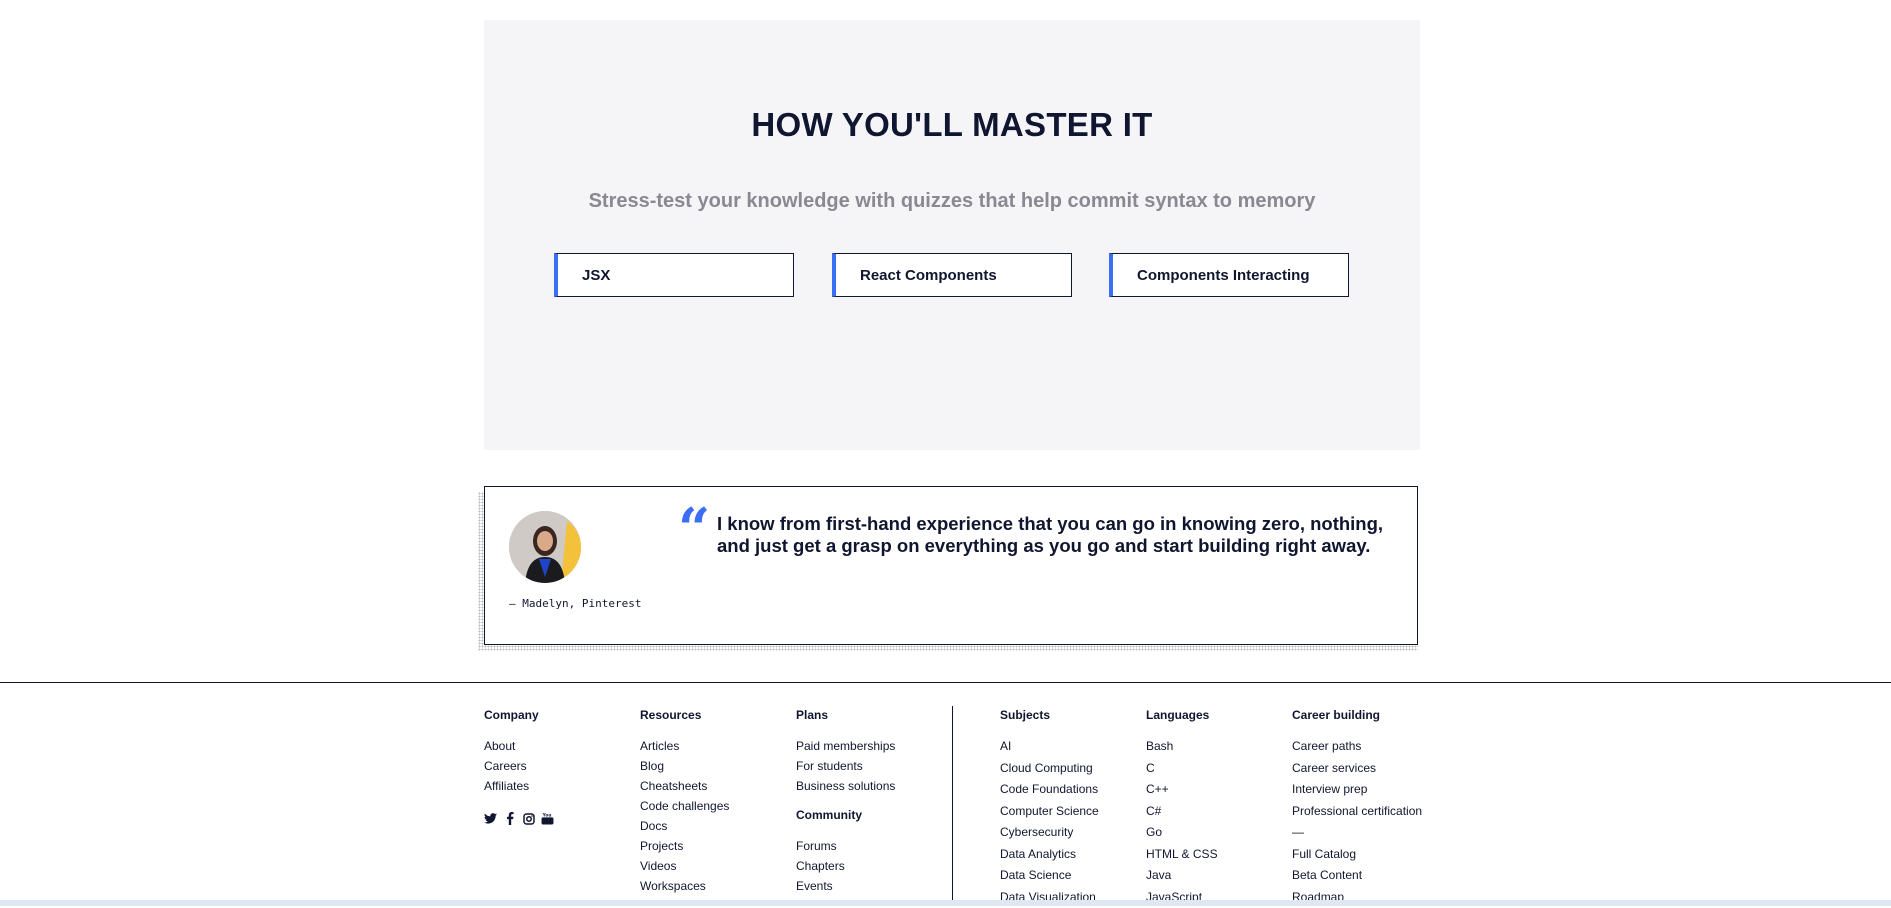  What do you see at coordinates (1182, 769) in the screenshot?
I see `footer-link-c: C` at bounding box center [1182, 769].